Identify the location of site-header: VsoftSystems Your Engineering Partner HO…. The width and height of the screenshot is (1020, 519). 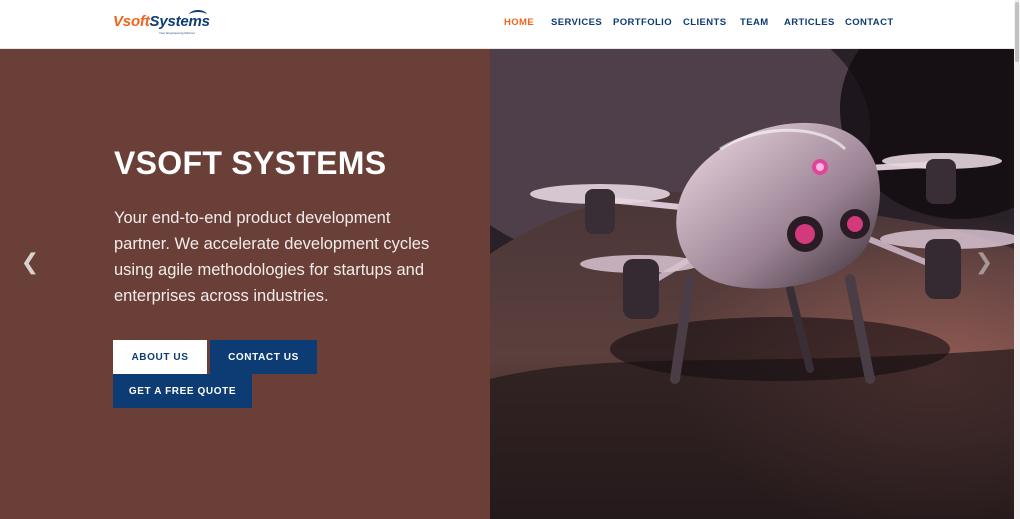
(507, 24).